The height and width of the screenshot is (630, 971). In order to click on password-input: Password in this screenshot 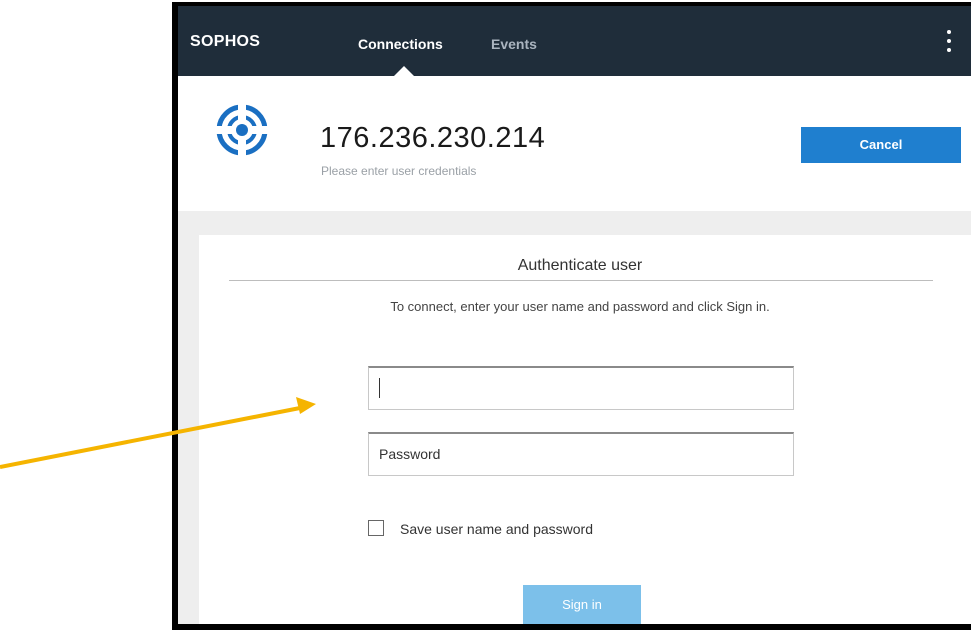, I will do `click(581, 454)`.